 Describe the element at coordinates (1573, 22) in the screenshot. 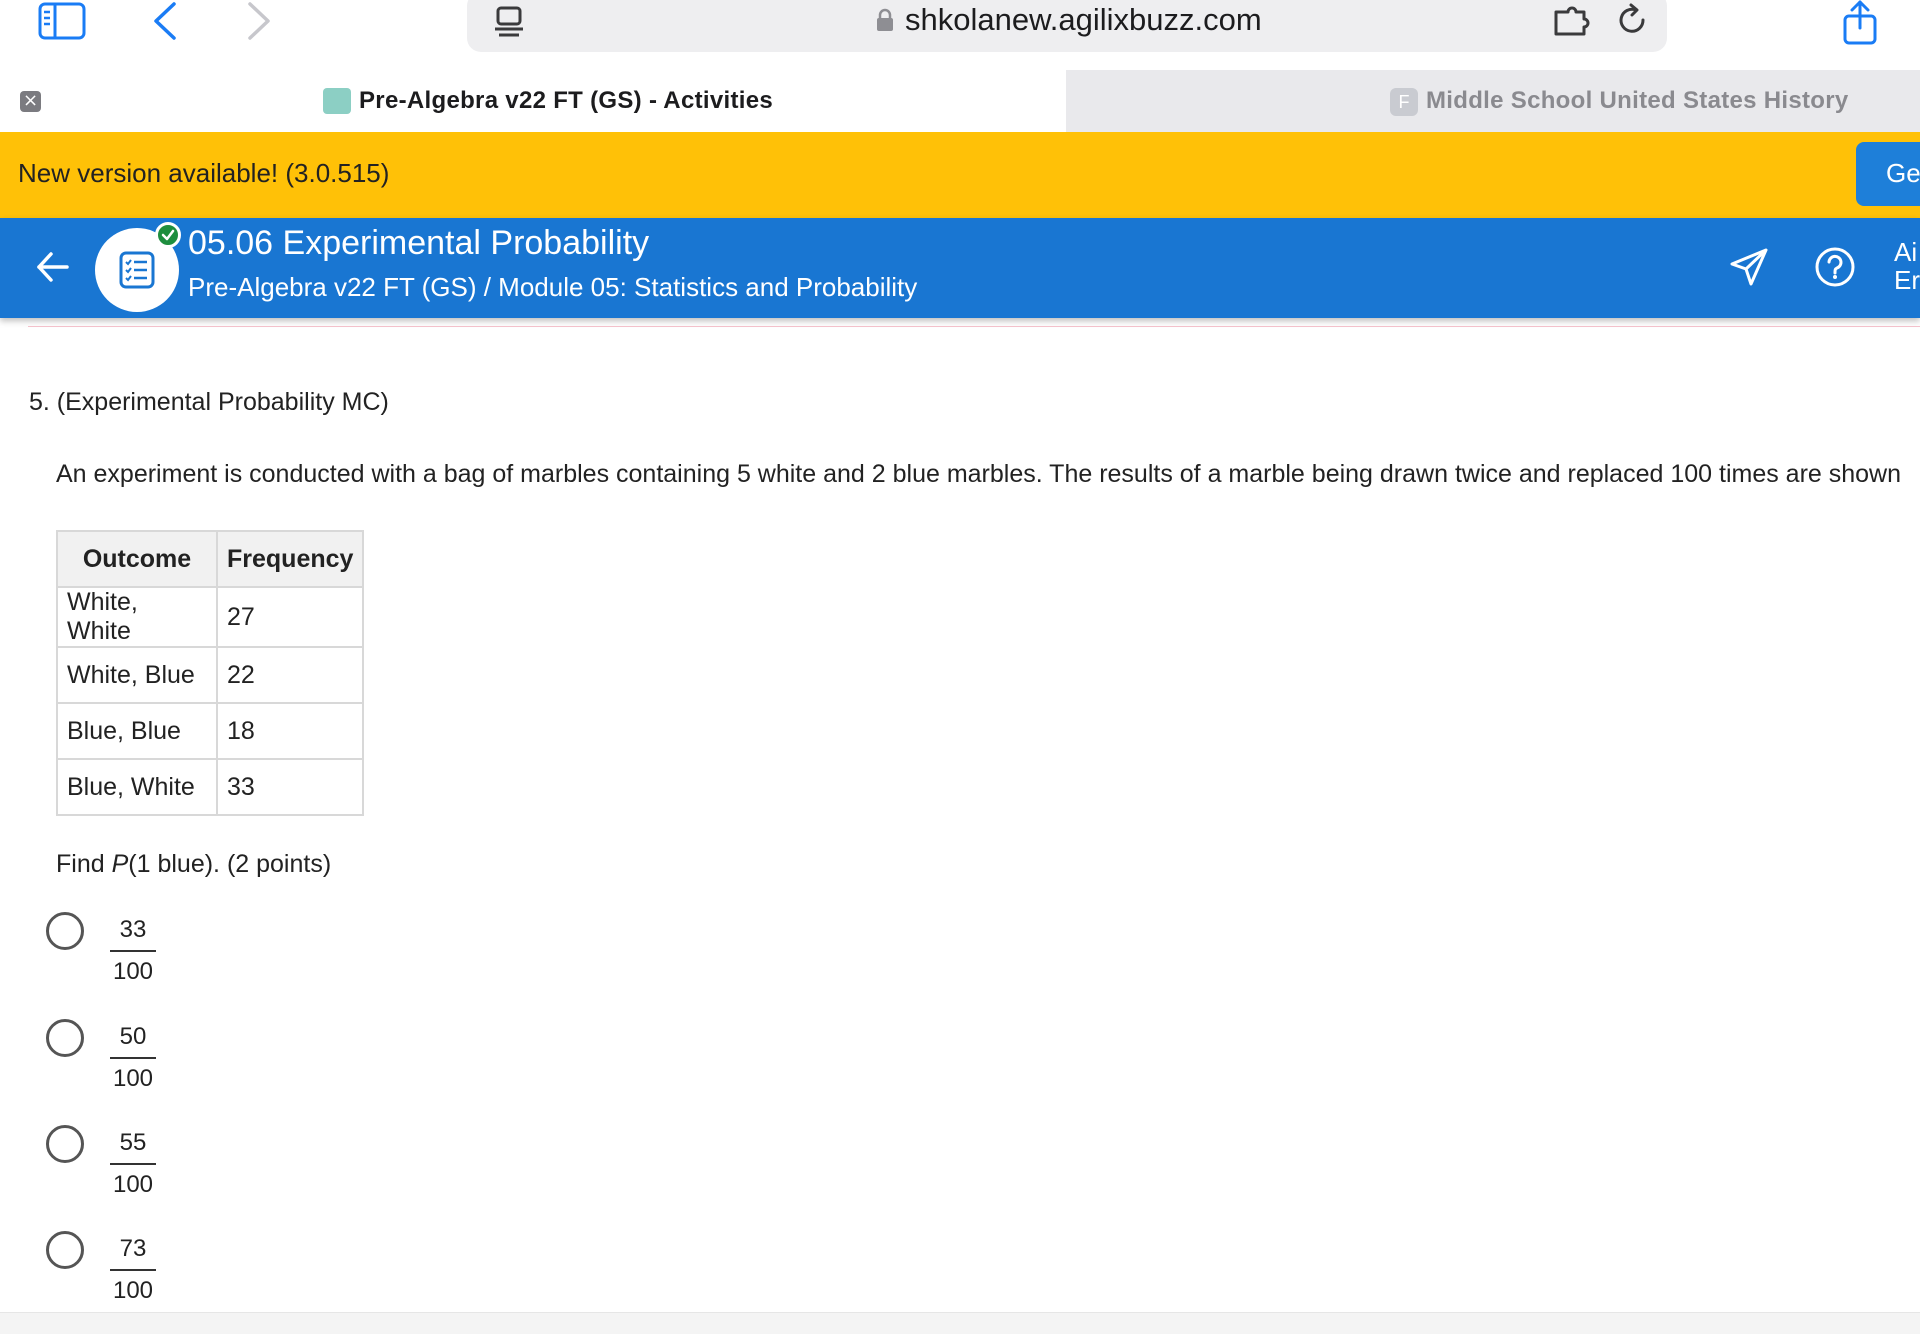

I see `extension-icon` at that location.